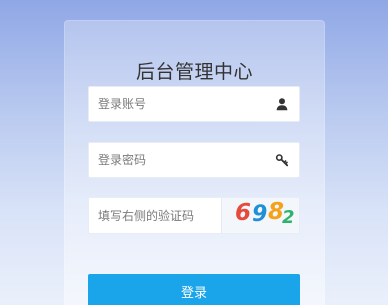 This screenshot has height=305, width=388. What do you see at coordinates (155, 215) in the screenshot?
I see `captcha-input` at bounding box center [155, 215].